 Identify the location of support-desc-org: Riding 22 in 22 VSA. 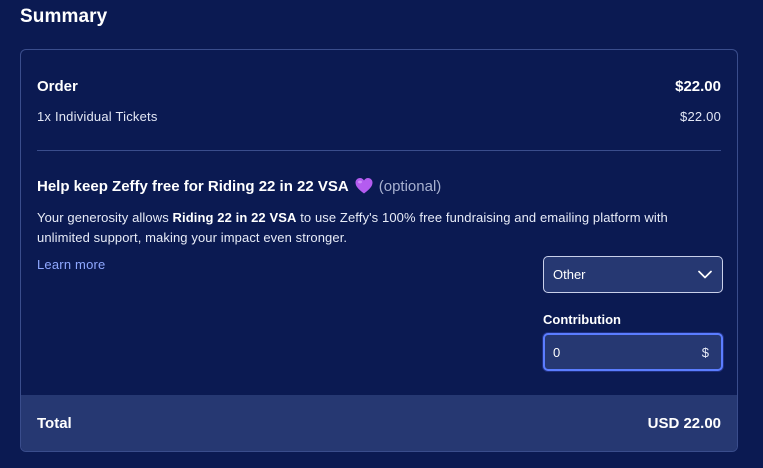
(234, 217).